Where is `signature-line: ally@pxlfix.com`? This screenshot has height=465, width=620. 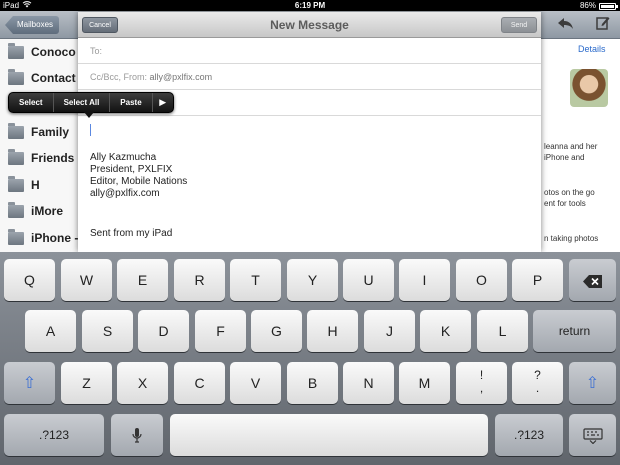 signature-line: ally@pxlfix.com is located at coordinates (125, 193).